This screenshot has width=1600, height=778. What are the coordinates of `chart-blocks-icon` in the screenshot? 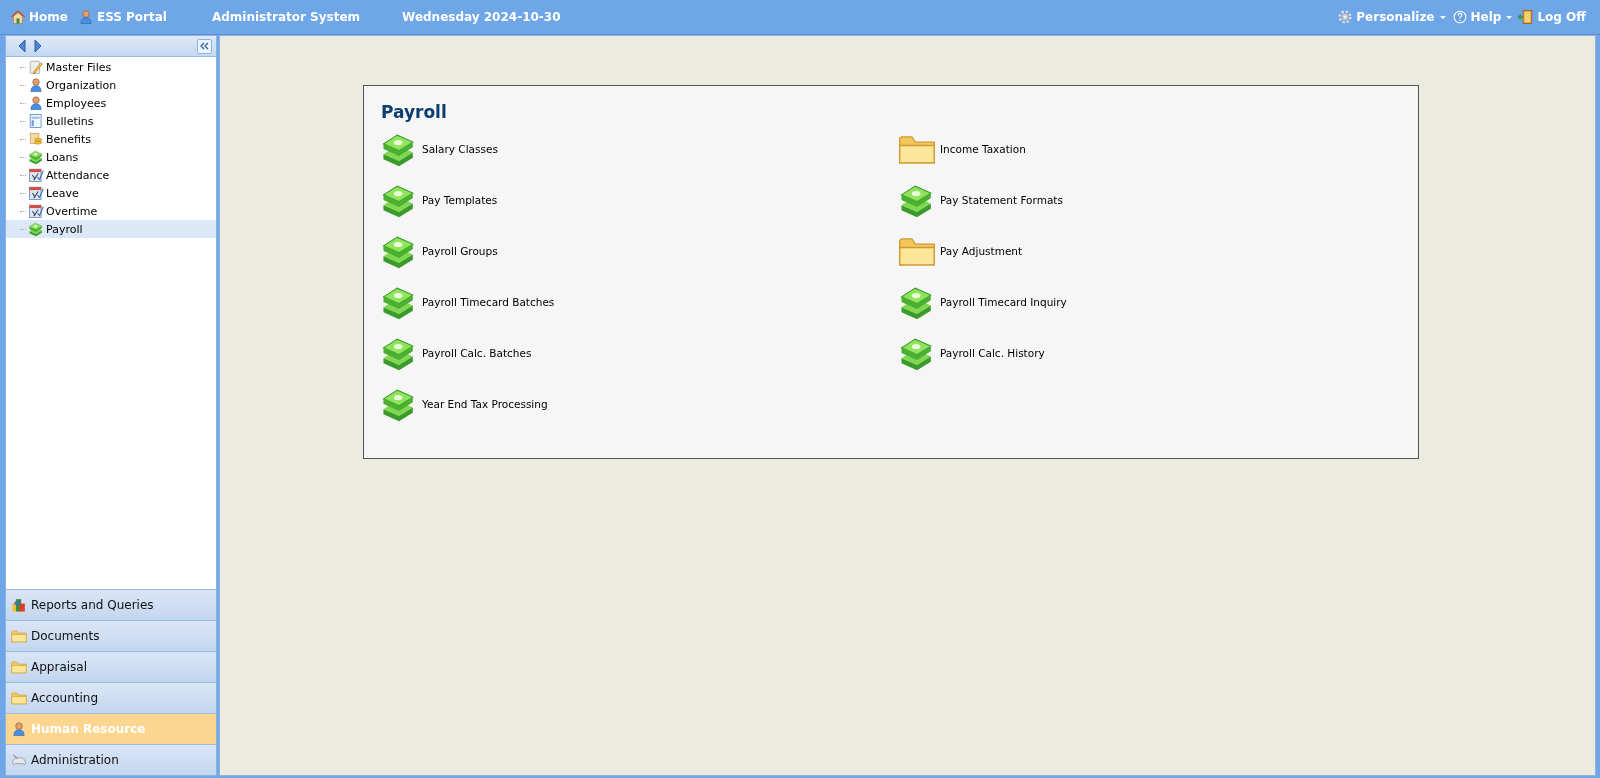 It's located at (19, 605).